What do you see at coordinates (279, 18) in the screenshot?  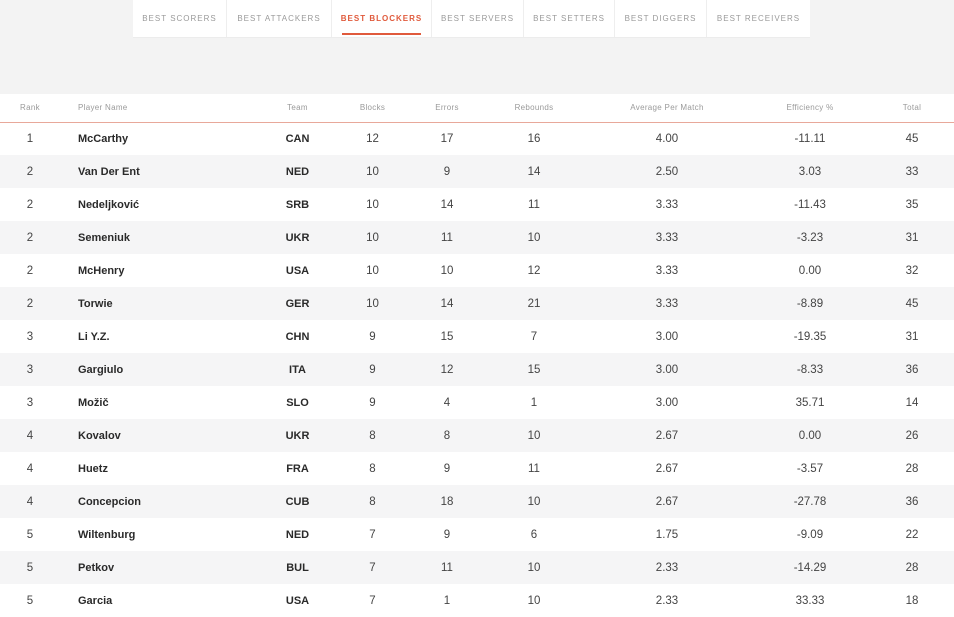 I see `tab-best-attackers: BEST ATTACKERS` at bounding box center [279, 18].